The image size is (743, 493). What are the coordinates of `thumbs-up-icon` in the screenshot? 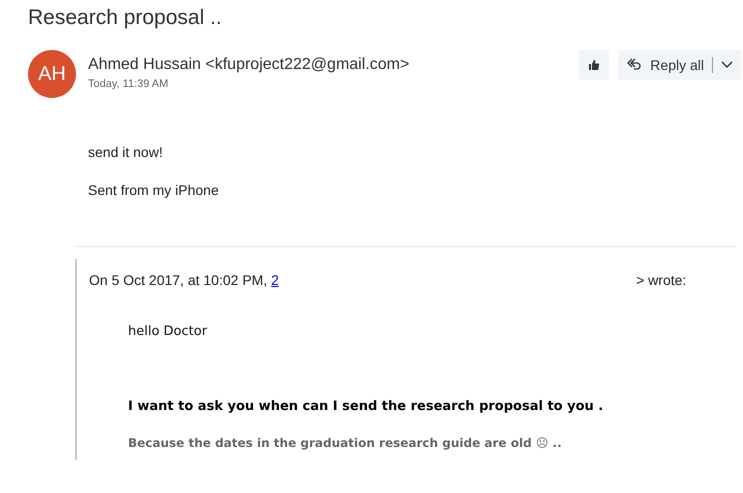 It's located at (594, 65).